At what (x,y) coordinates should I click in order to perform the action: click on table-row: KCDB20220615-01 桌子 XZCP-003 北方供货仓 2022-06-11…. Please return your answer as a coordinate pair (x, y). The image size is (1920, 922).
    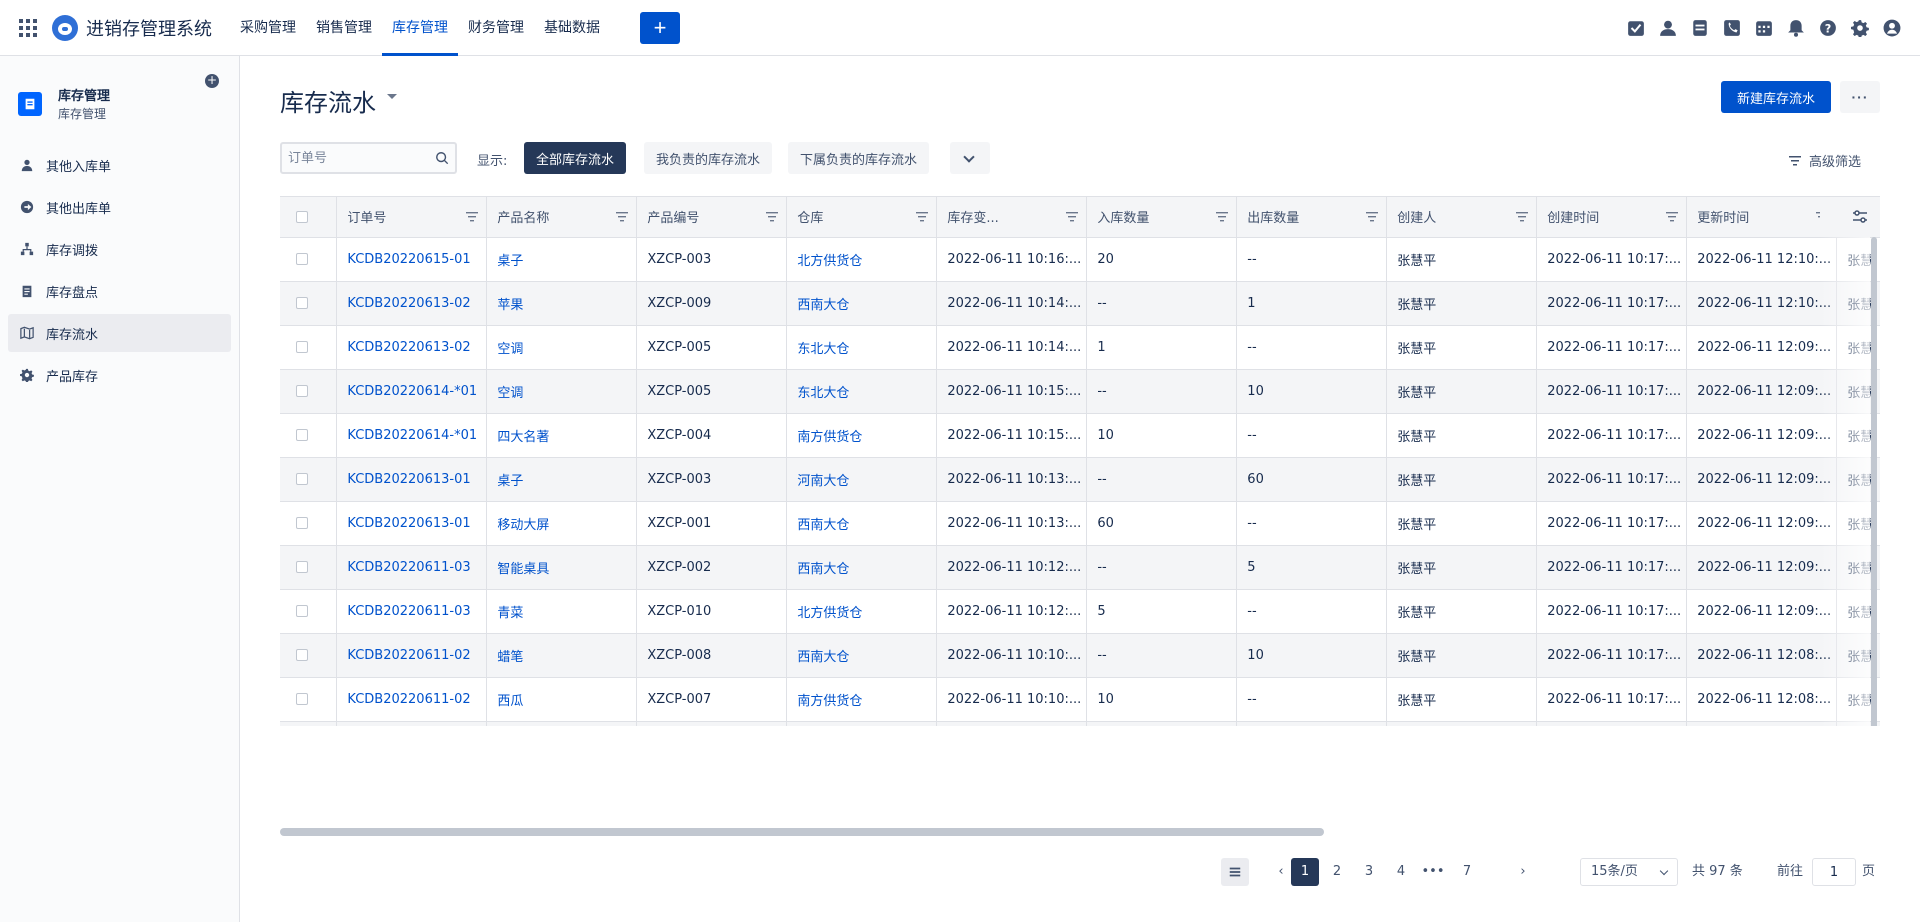
    Looking at the image, I should click on (1080, 259).